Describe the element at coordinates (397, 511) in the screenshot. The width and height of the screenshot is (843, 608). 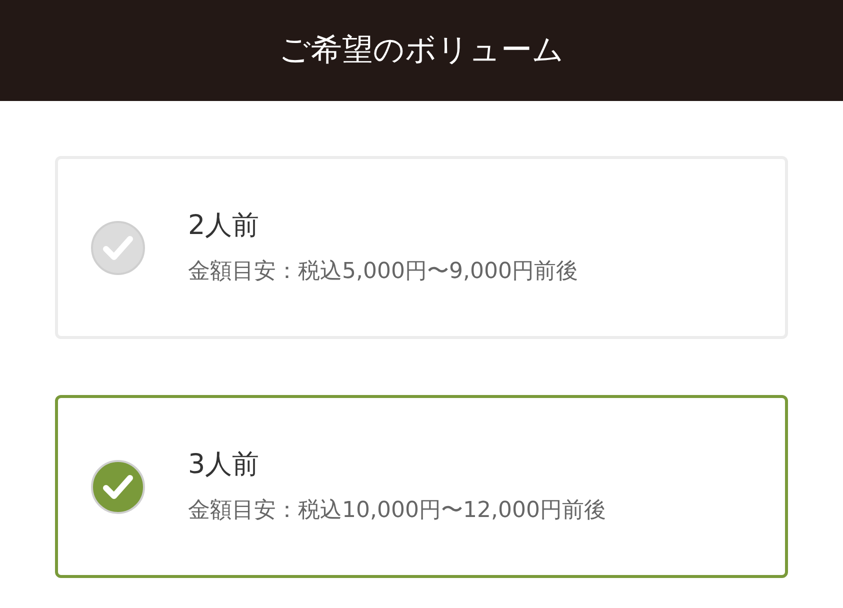
I see `price-estimate: 金額目安：税込10,000円〜12,000円前後` at that location.